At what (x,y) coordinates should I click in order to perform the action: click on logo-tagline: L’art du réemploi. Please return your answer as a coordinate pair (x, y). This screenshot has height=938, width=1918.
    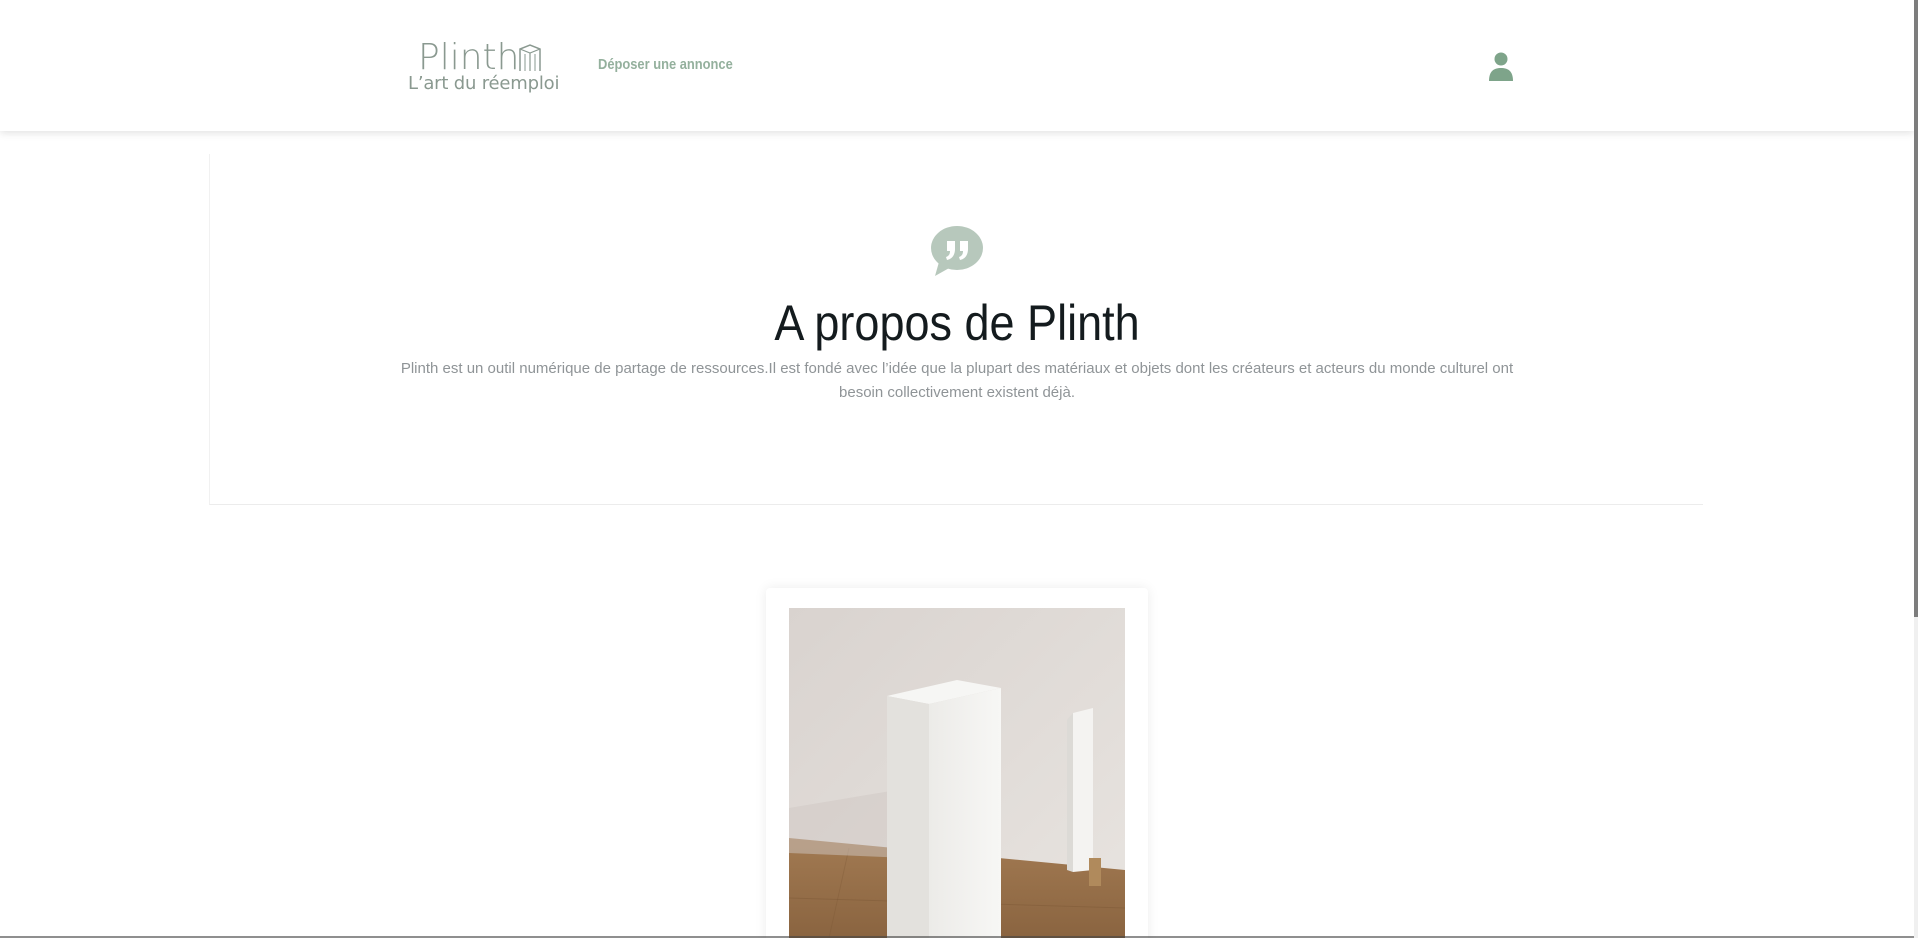
    Looking at the image, I should click on (484, 83).